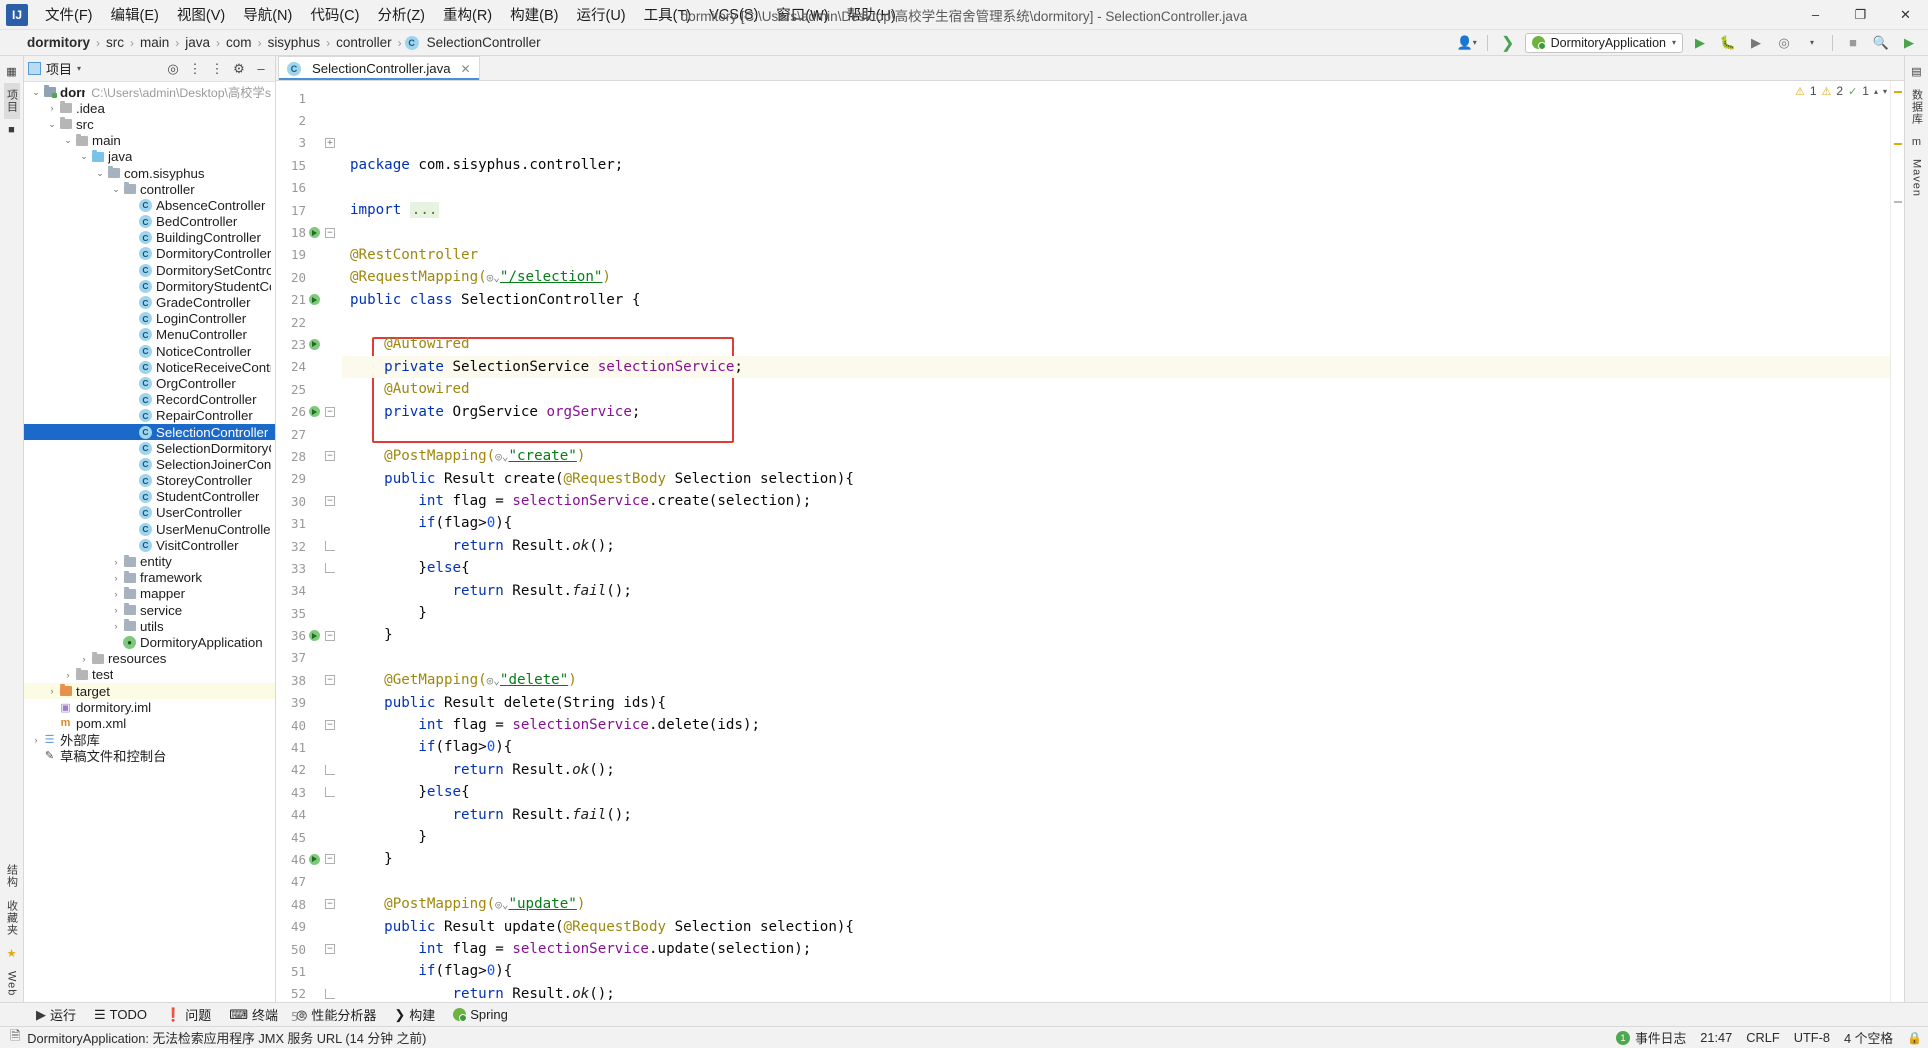 The height and width of the screenshot is (1048, 1928). I want to click on menu-code: 代码(C), so click(334, 14).